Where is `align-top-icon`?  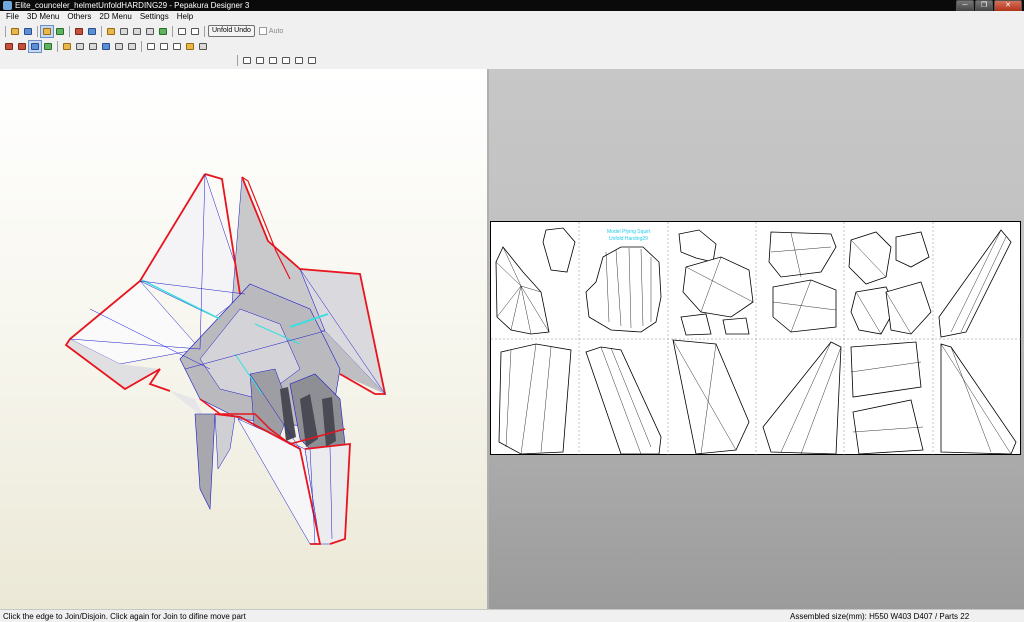
align-top-icon is located at coordinates (273, 60).